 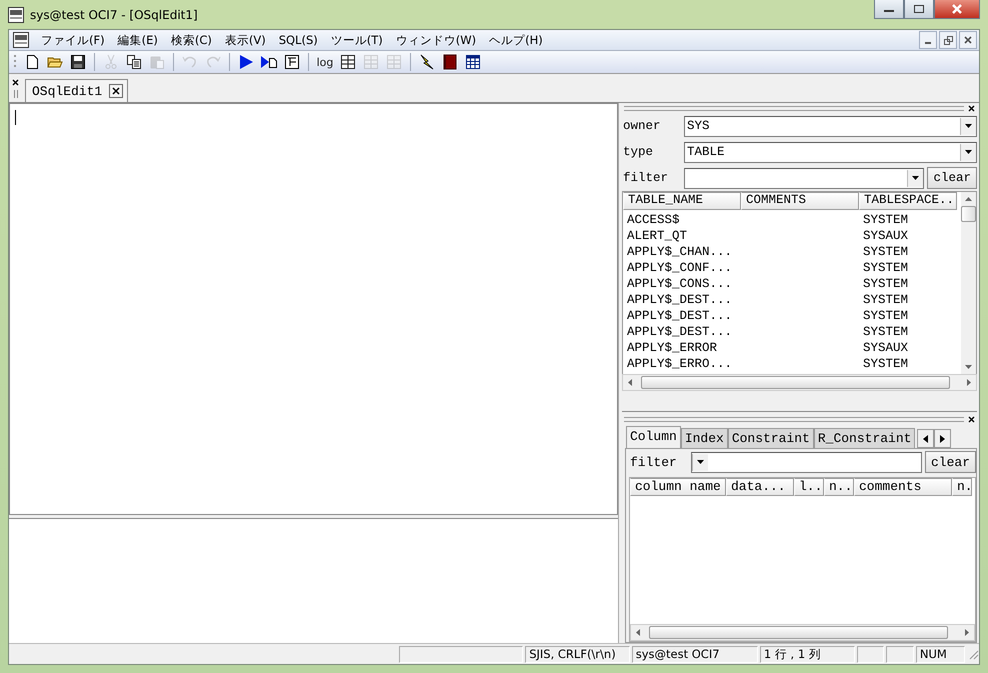 I want to click on column-header: TABLE_NAME, so click(x=682, y=201).